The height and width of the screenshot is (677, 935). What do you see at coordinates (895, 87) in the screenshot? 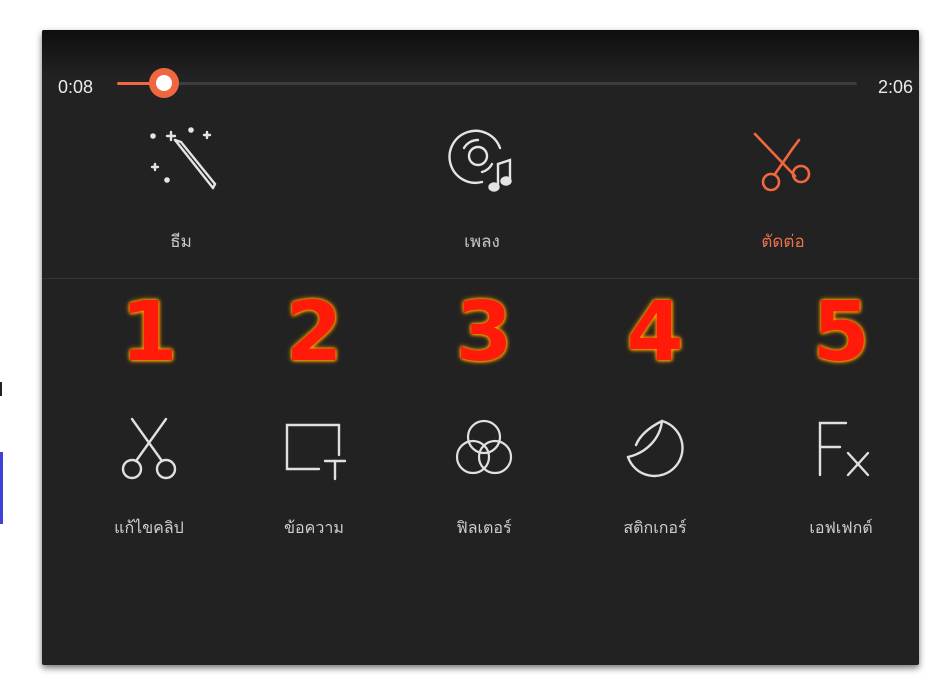
I see `total-time: 2:06` at bounding box center [895, 87].